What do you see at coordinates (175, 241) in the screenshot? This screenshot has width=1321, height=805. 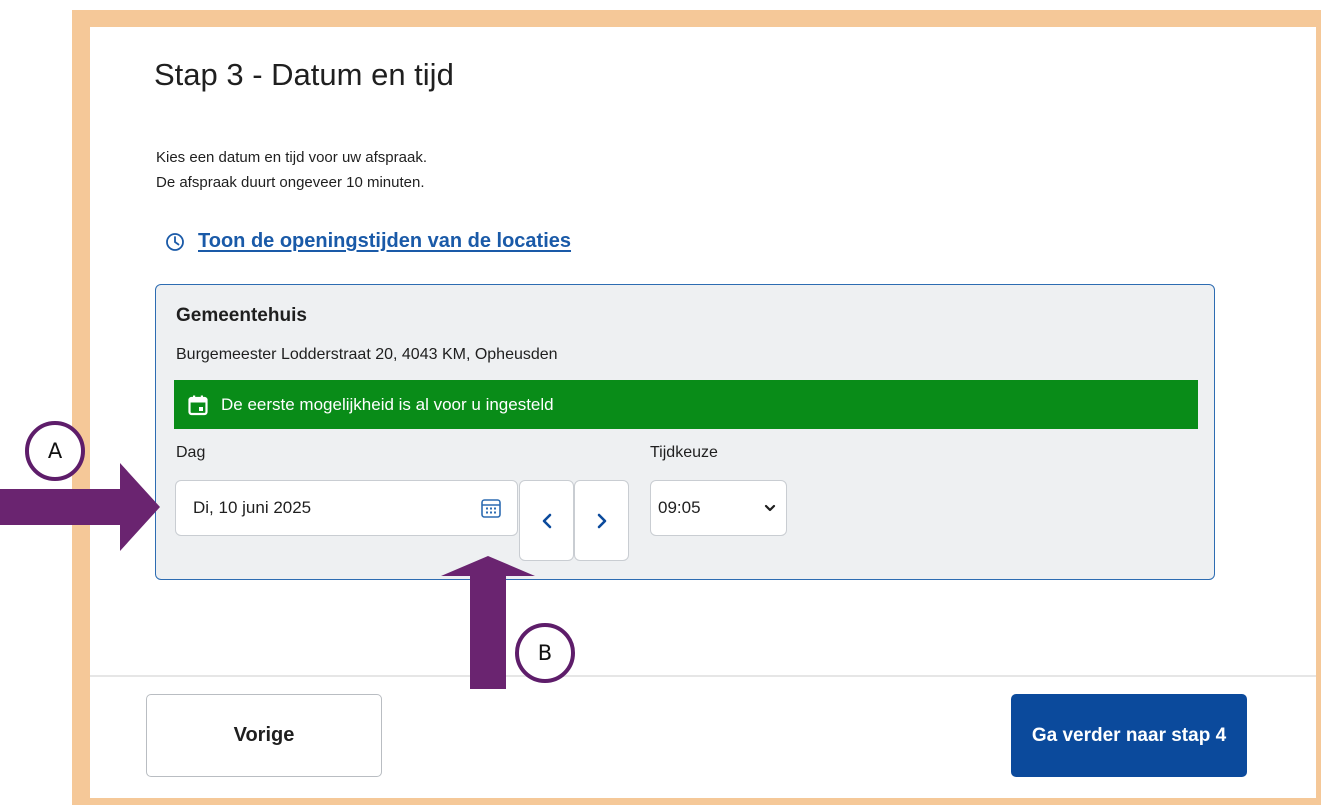 I see `clock-icon` at bounding box center [175, 241].